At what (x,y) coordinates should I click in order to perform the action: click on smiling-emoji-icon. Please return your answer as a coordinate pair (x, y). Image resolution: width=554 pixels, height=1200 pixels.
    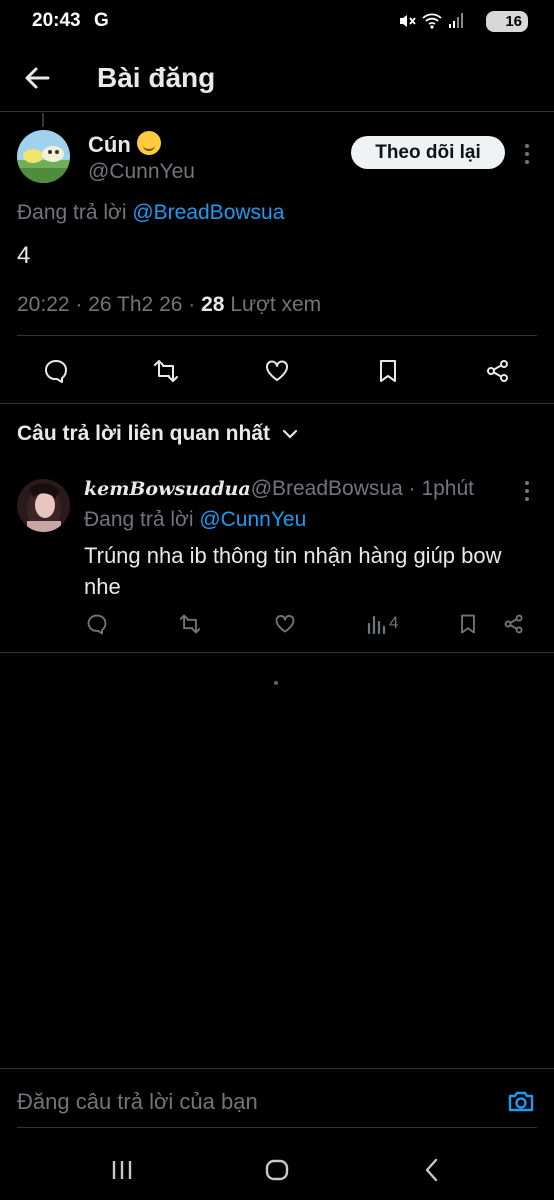
    Looking at the image, I should click on (148, 143).